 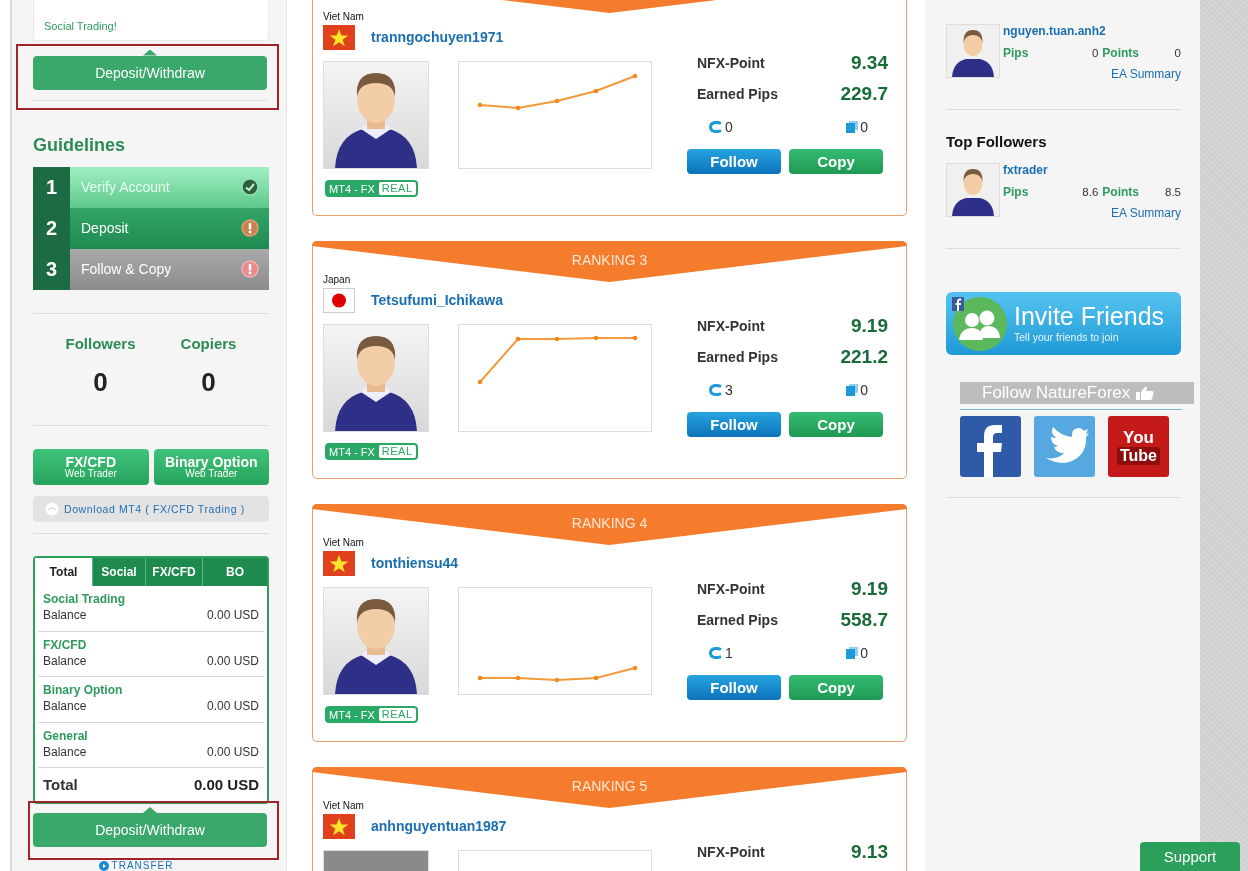 What do you see at coordinates (1064, 446) in the screenshot?
I see `twitter-icon` at bounding box center [1064, 446].